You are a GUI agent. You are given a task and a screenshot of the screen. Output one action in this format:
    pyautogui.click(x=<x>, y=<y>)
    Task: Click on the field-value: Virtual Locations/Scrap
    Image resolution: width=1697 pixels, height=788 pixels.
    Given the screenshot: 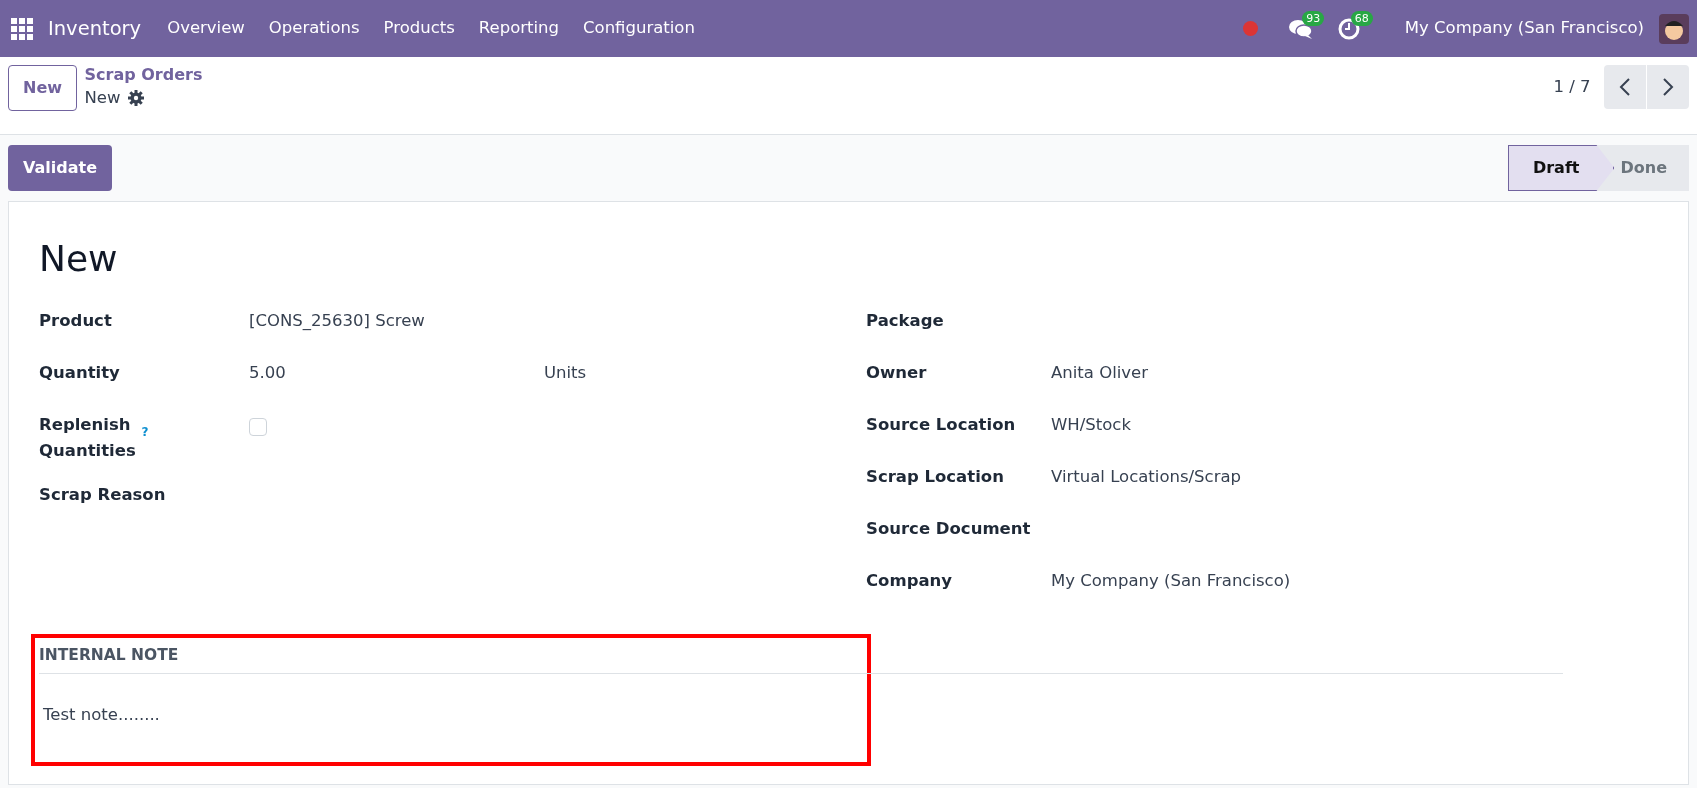 What is the action you would take?
    pyautogui.click(x=1146, y=490)
    